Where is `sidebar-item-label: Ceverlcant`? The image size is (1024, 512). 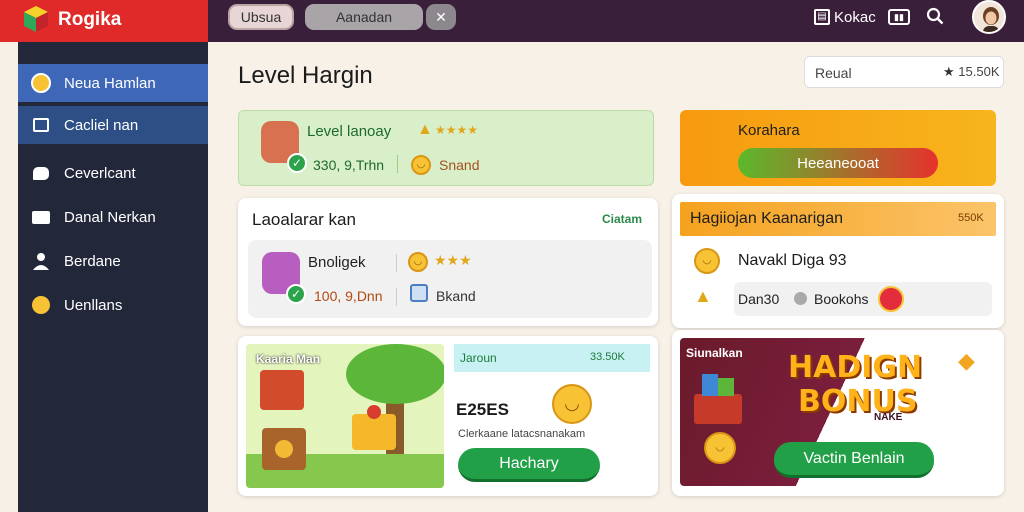
sidebar-item-label: Ceverlcant is located at coordinates (100, 173).